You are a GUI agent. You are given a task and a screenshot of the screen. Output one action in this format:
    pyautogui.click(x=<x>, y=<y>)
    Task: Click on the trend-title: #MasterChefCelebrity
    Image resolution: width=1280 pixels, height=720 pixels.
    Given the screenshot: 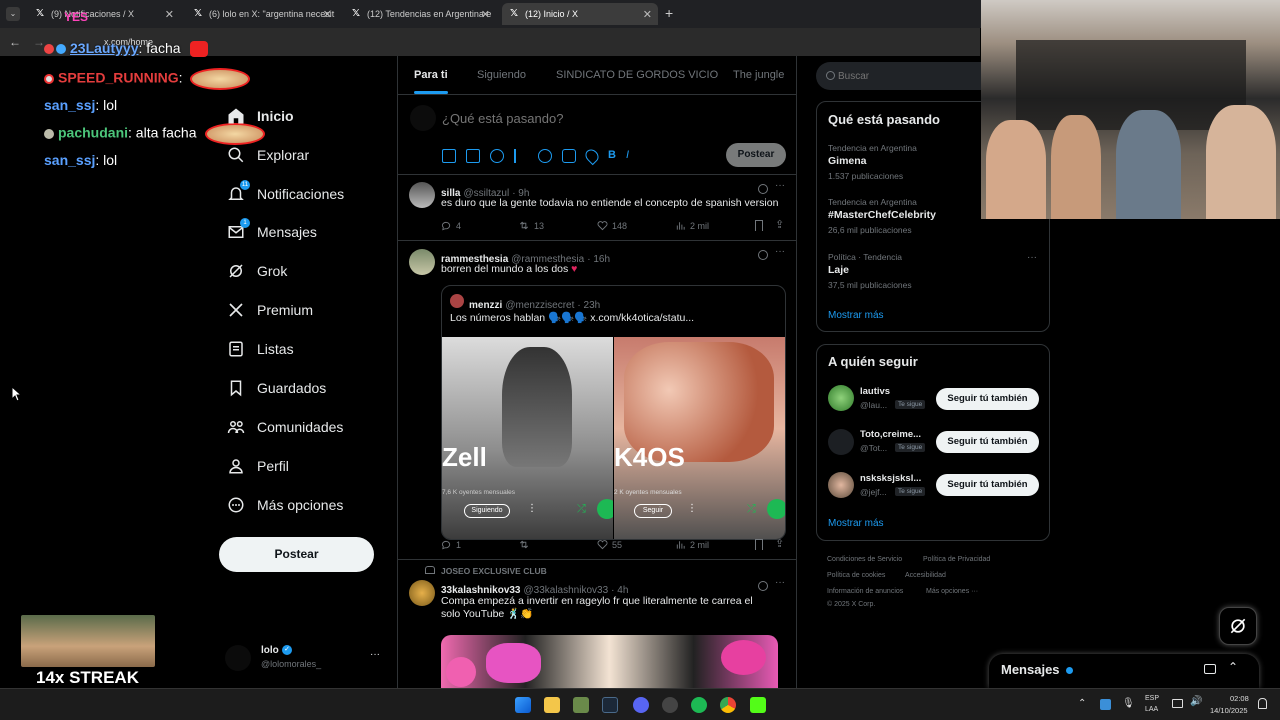 What is the action you would take?
    pyautogui.click(x=882, y=215)
    